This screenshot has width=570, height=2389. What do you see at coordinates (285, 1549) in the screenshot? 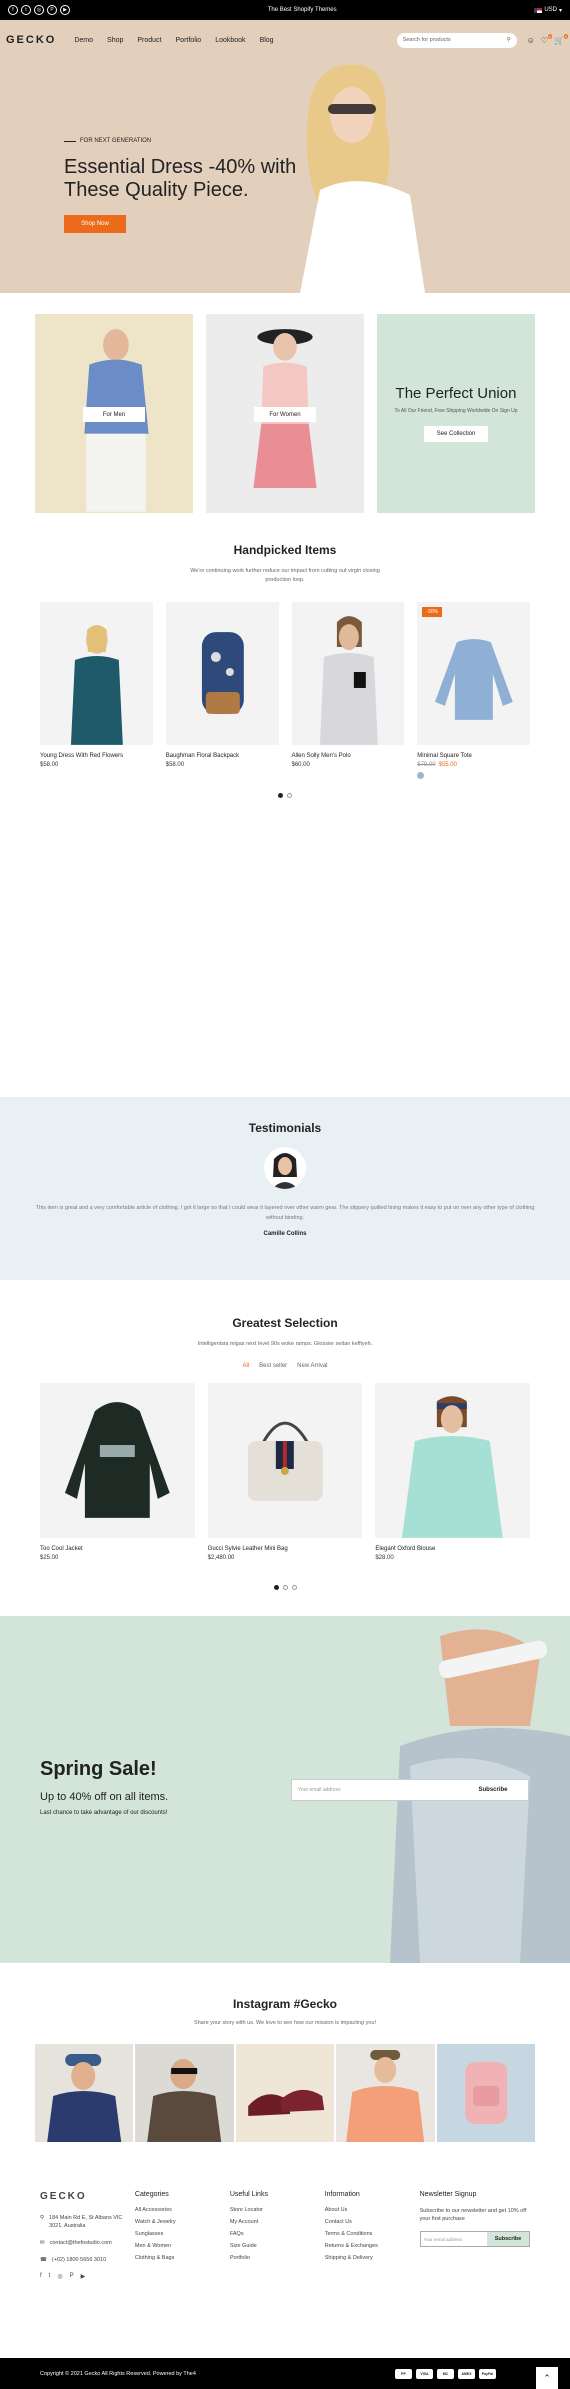
I see `product-name: Gucci Sylvie Leather Mini Bag` at bounding box center [285, 1549].